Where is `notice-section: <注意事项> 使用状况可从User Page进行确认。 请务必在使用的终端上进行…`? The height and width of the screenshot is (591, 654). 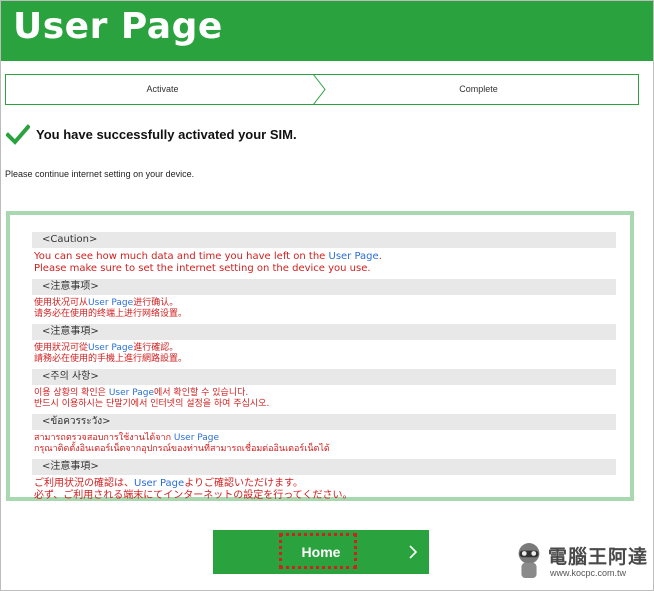 notice-section: <注意事项> 使用状况可从User Page进行确认。 请务必在使用的终端上进行… is located at coordinates (324, 301).